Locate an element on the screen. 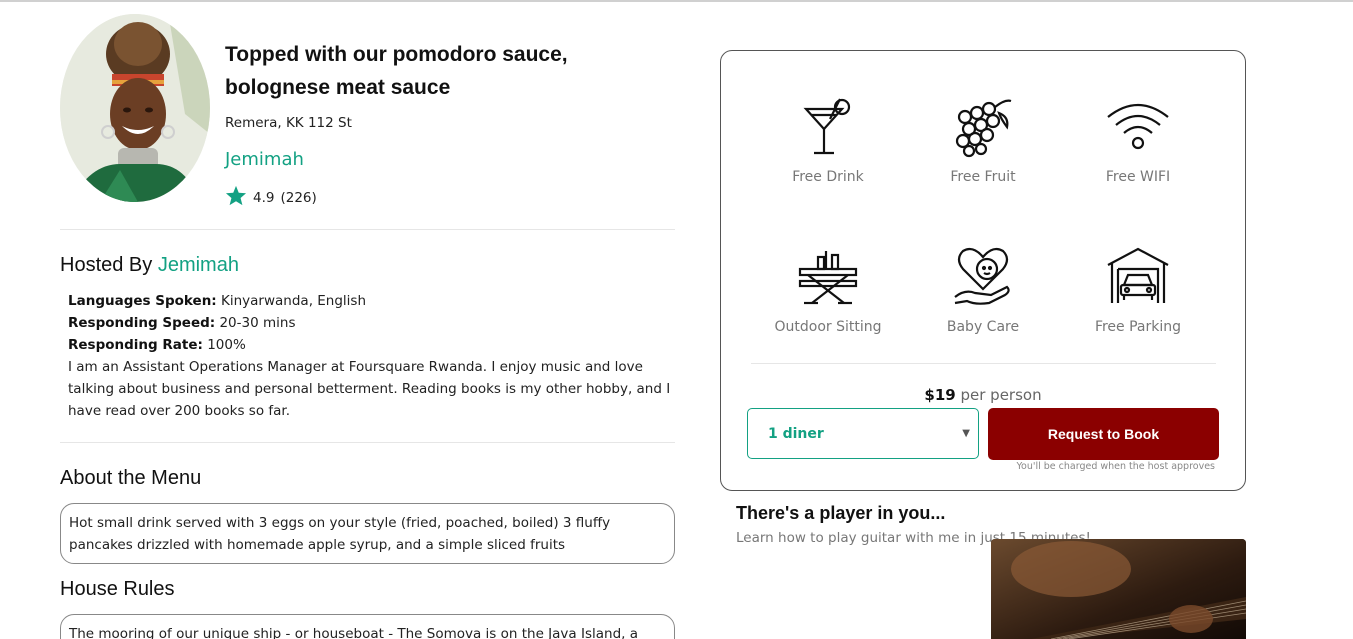  amenity-label: Free Fruit is located at coordinates (983, 177).